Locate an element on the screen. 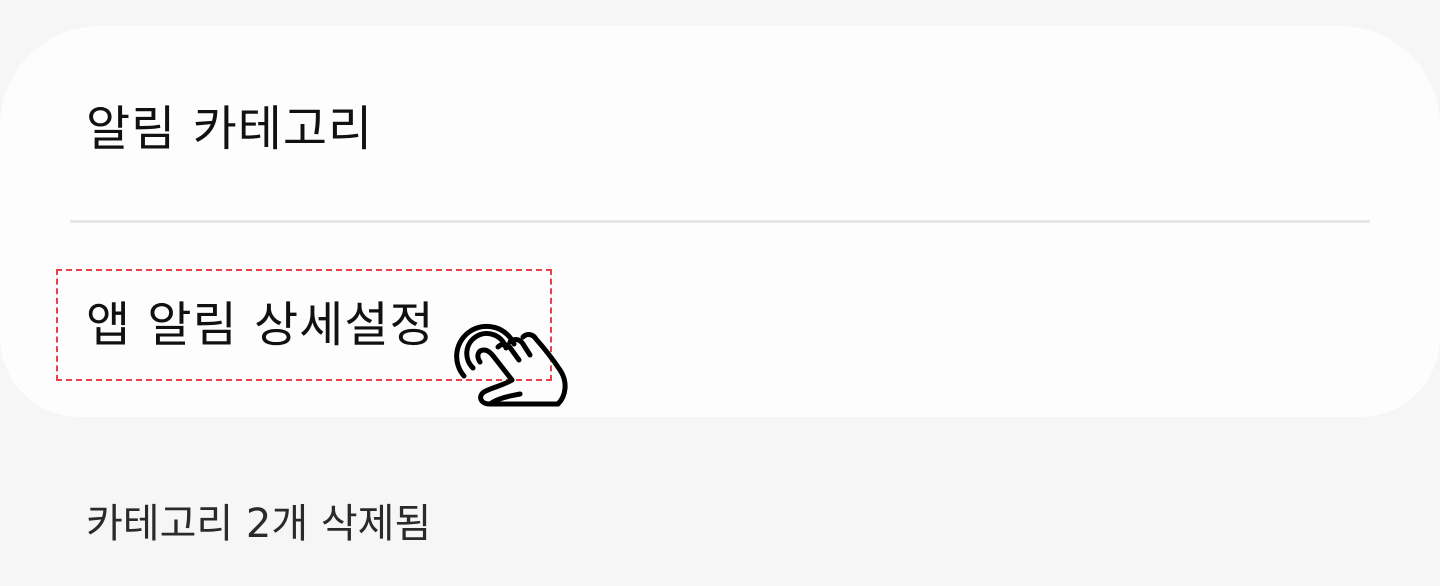 Image resolution: width=1440 pixels, height=586 pixels. tap-hand-icon is located at coordinates (511, 365).